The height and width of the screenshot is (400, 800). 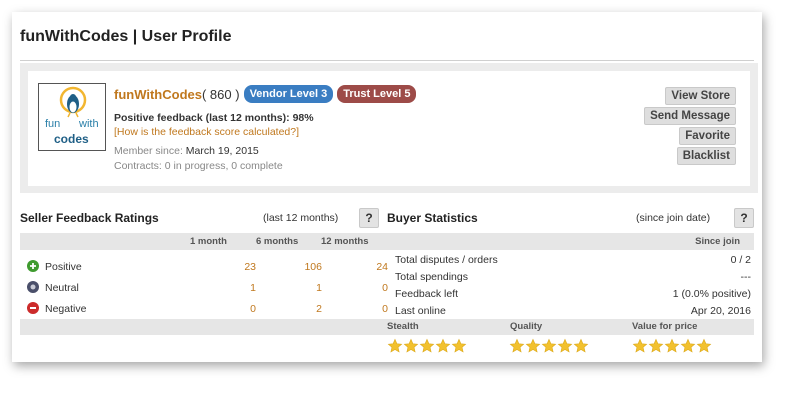 I want to click on logo-text-fun: fun, so click(x=53, y=124).